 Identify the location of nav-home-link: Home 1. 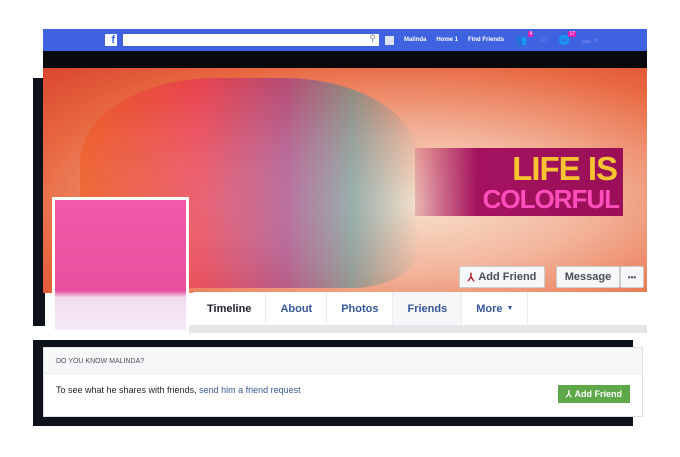
(447, 40).